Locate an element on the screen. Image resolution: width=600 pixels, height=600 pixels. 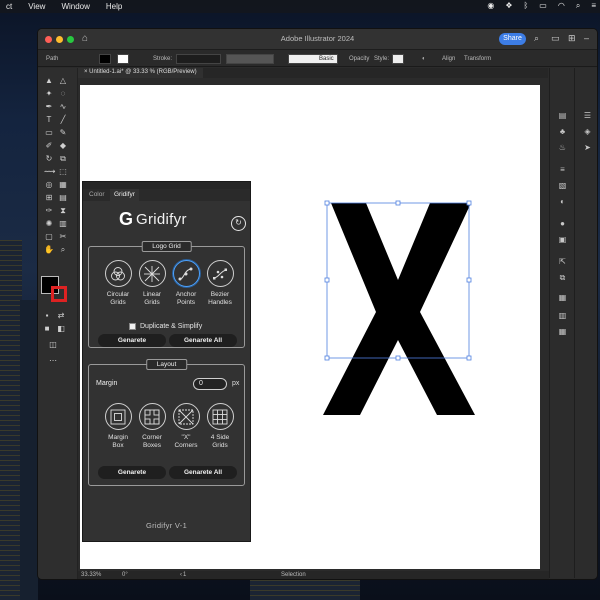
battery-icon: ▭ is located at coordinates (543, 6).